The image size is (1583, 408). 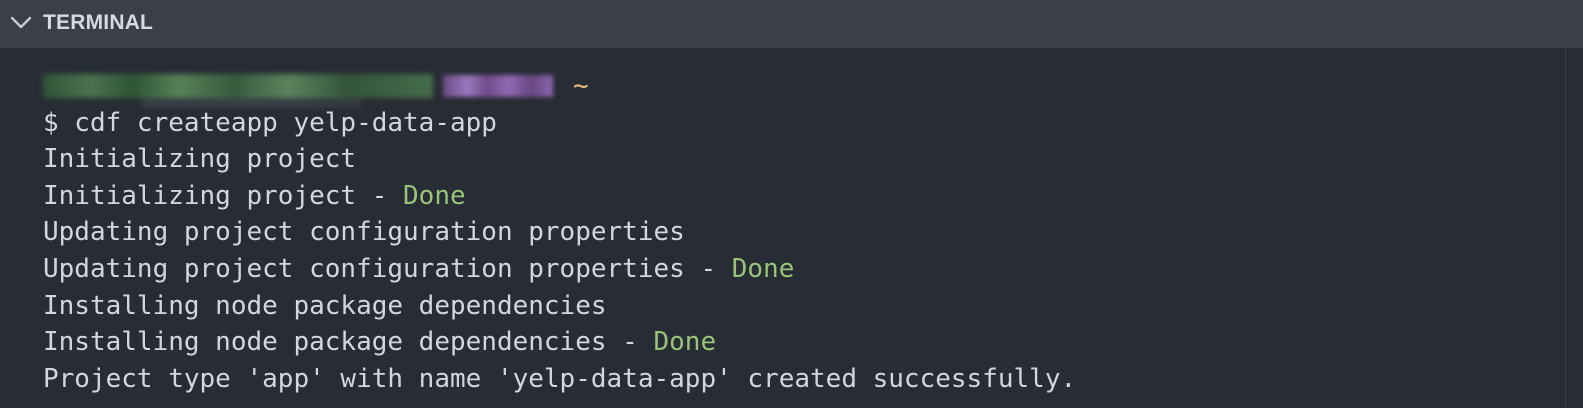 What do you see at coordinates (238, 86) in the screenshot?
I see `redacted-user-host` at bounding box center [238, 86].